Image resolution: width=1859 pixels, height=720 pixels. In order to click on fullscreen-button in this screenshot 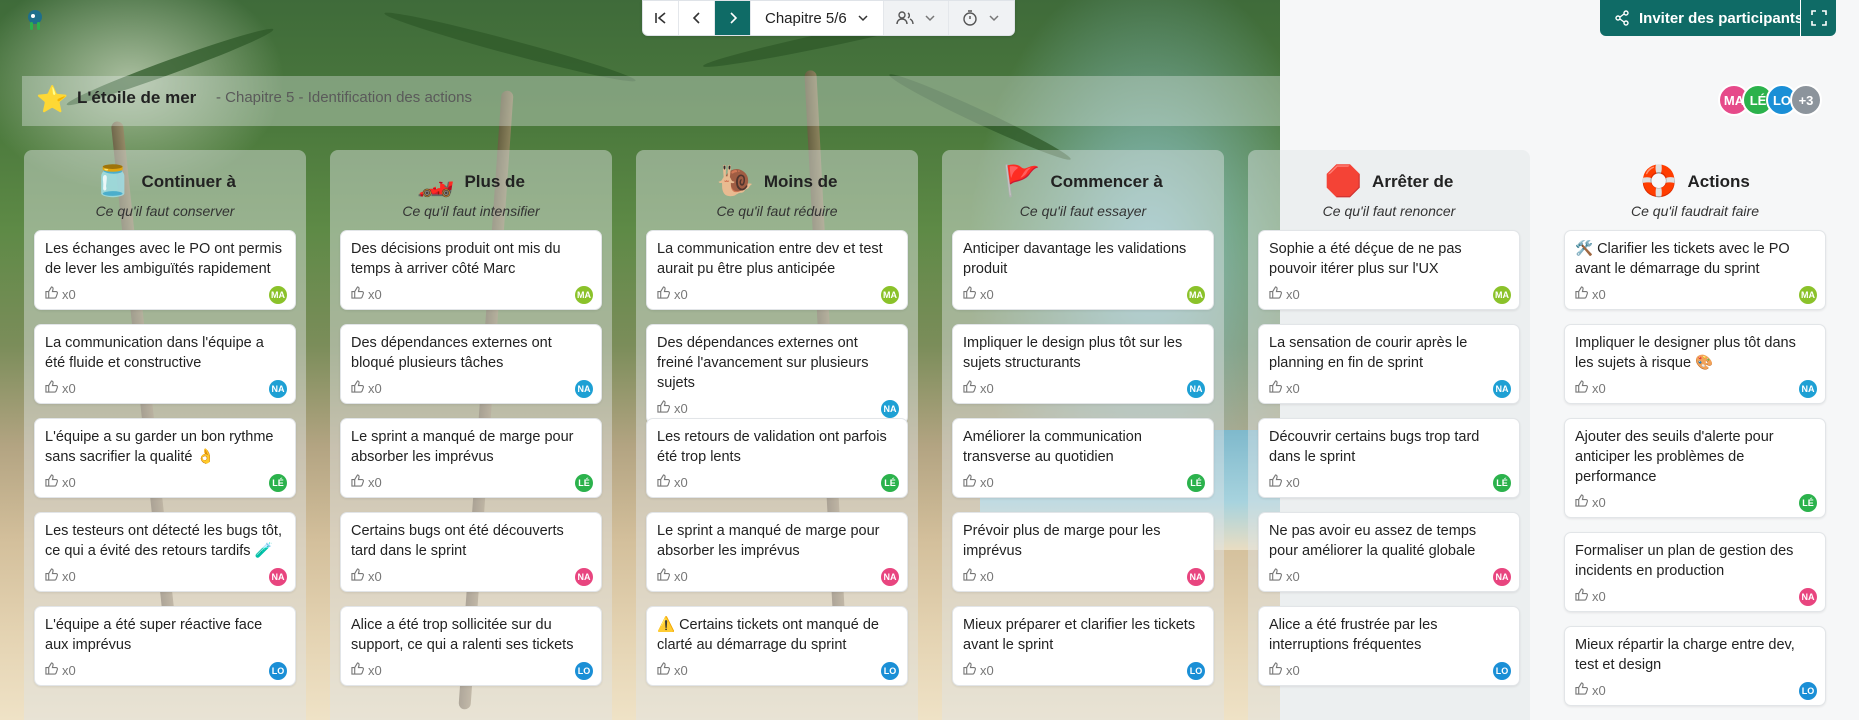, I will do `click(1818, 18)`.